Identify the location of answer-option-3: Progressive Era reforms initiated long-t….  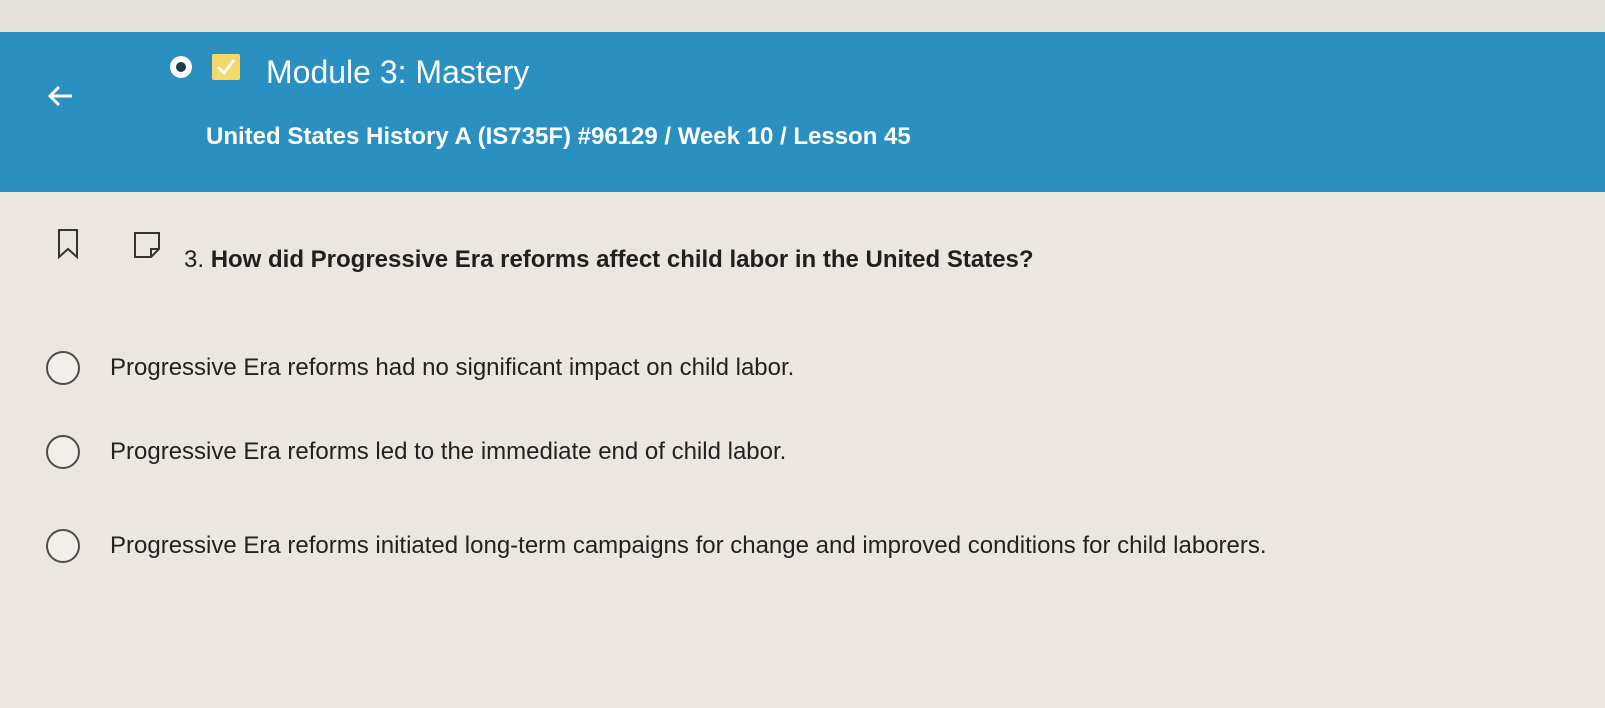
(656, 546).